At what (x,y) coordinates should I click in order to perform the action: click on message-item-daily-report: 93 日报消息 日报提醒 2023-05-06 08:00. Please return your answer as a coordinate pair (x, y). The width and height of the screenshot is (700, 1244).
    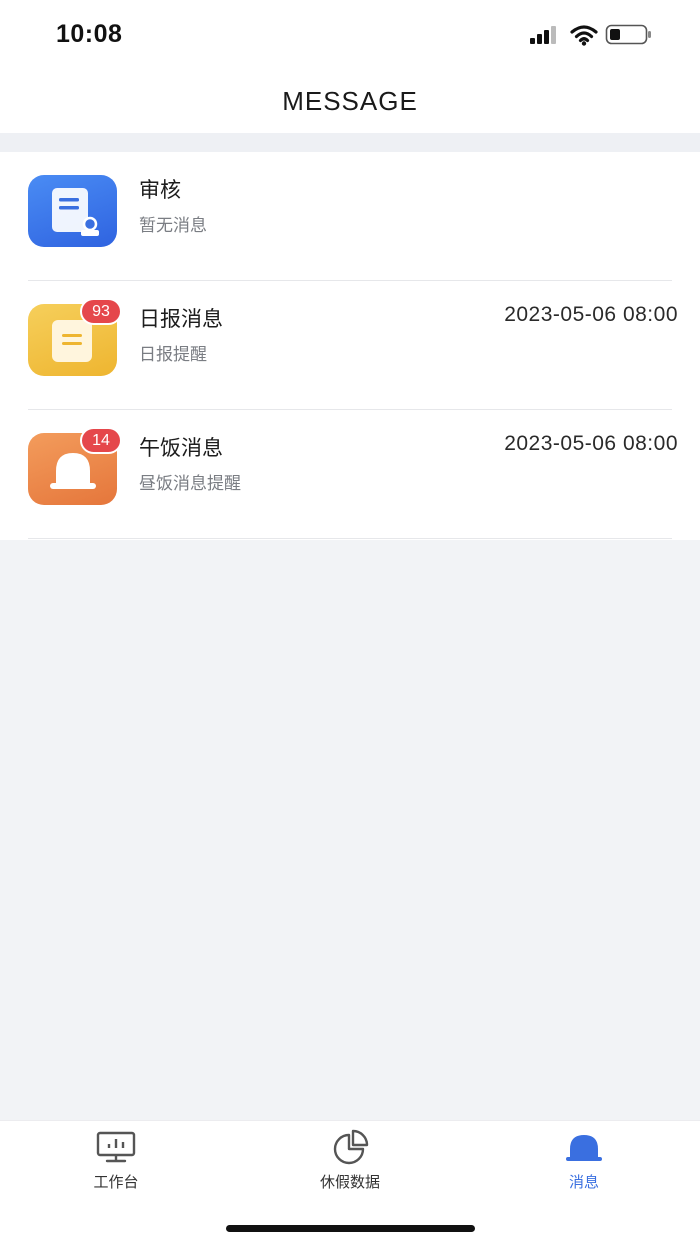
    Looking at the image, I should click on (350, 345).